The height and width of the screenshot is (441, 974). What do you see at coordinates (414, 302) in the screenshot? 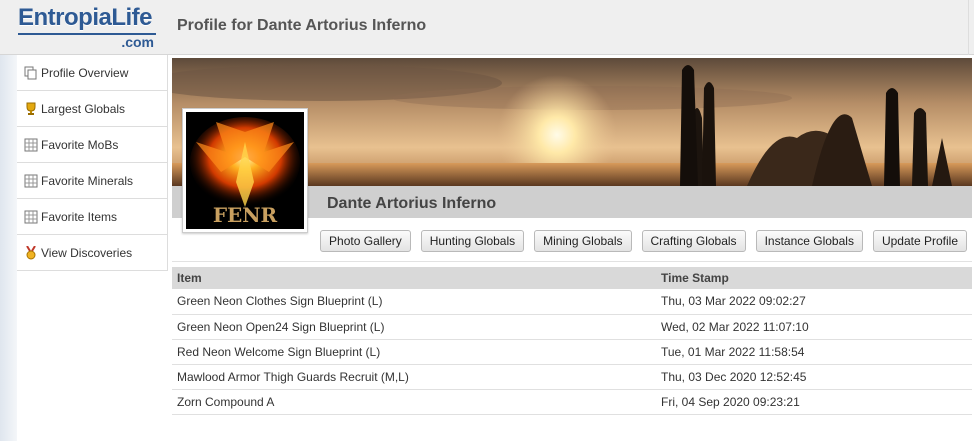
I see `cell-item: Green Neon Clothes Sign Blueprint (L)` at bounding box center [414, 302].